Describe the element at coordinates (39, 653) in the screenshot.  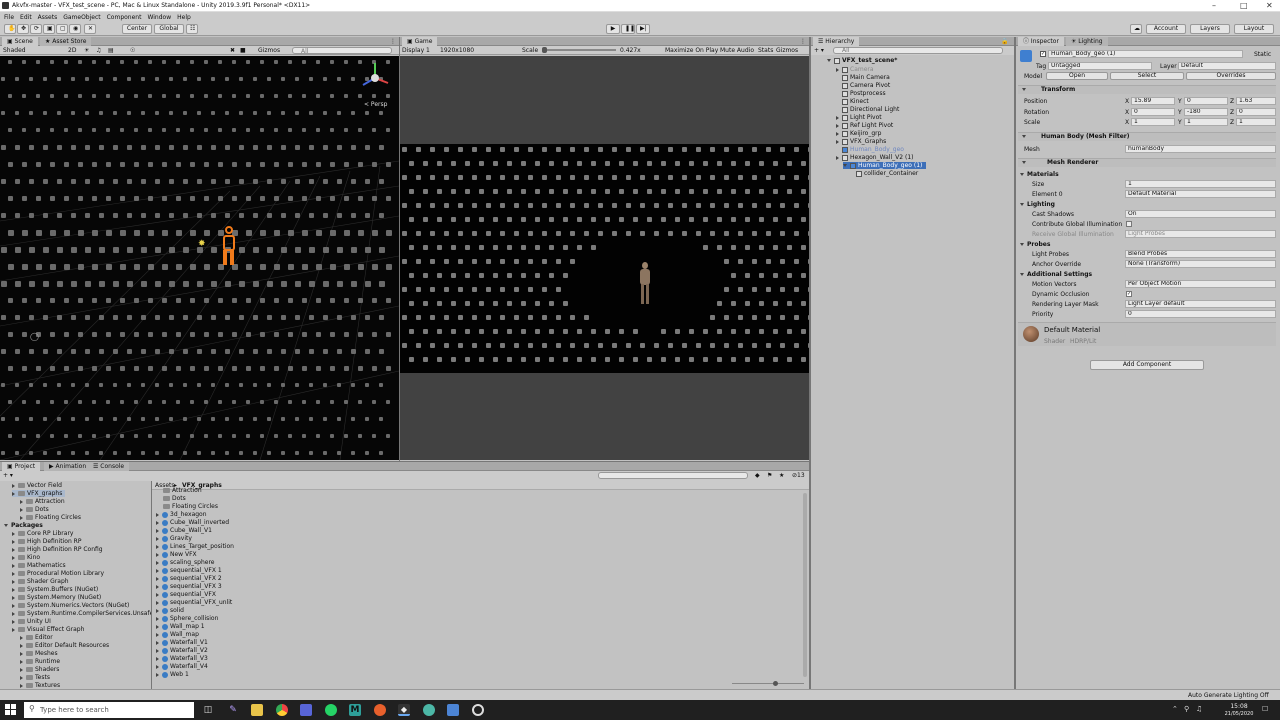
I see `project-tree-item: Meshes` at that location.